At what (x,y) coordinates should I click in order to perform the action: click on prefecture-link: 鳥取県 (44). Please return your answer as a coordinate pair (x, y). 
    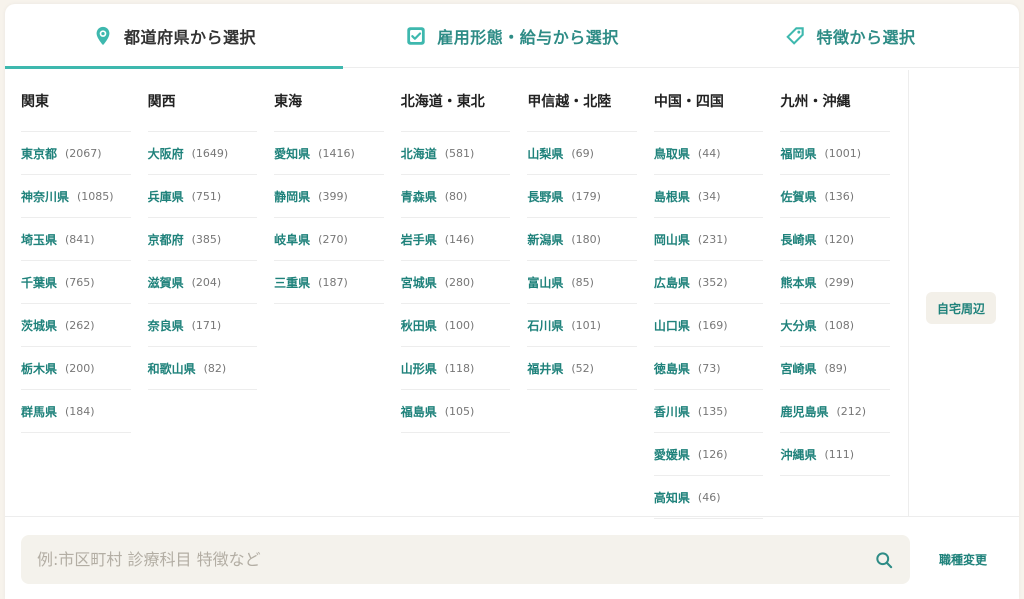
    Looking at the image, I should click on (708, 153).